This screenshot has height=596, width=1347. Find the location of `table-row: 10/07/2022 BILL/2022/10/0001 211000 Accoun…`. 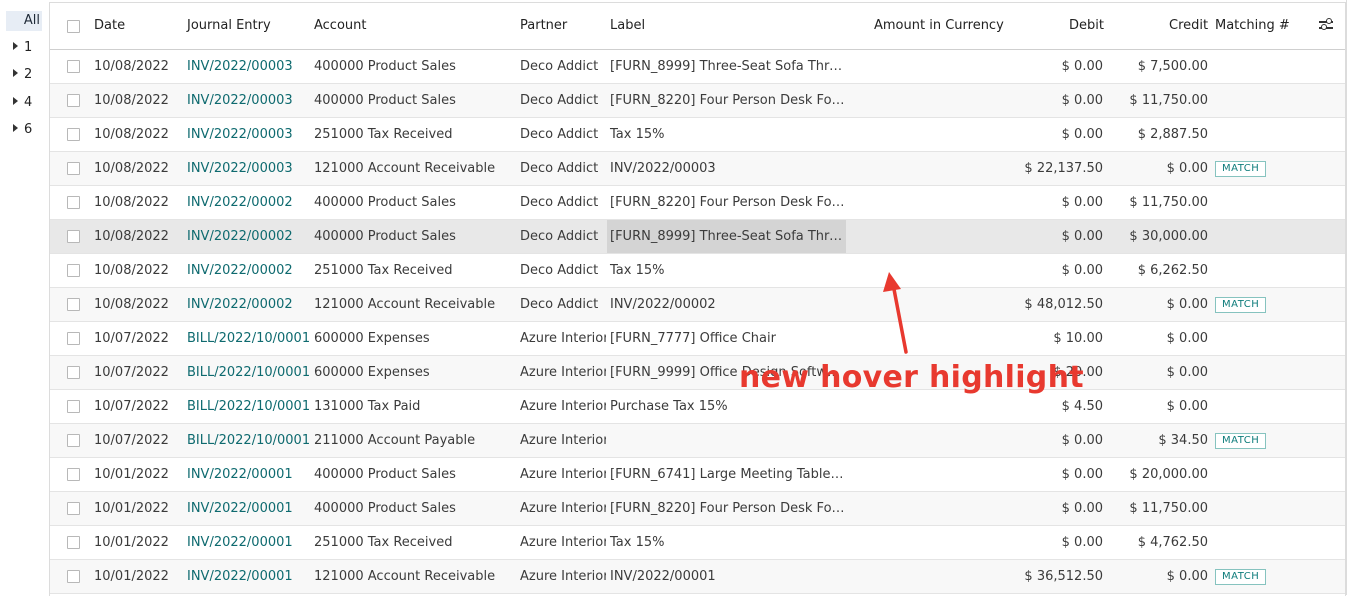

table-row: 10/07/2022 BILL/2022/10/0001 211000 Accoun… is located at coordinates (697, 441).